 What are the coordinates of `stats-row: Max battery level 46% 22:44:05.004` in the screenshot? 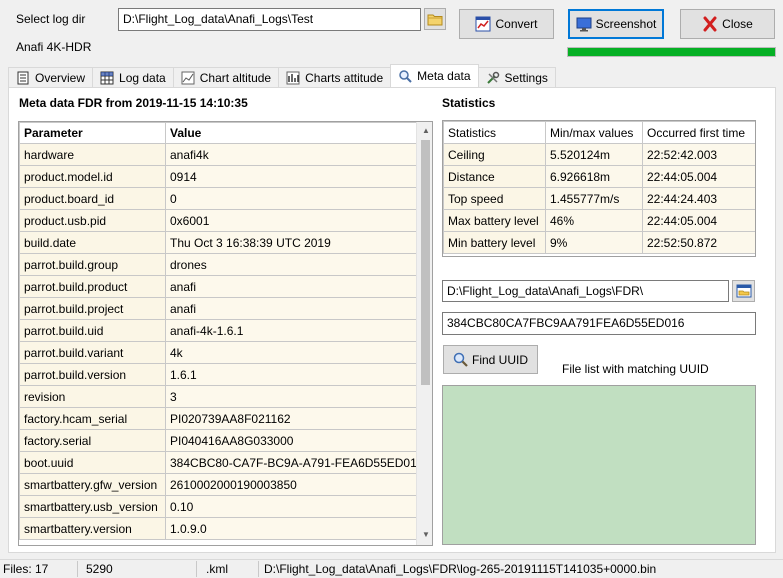 It's located at (599, 220).